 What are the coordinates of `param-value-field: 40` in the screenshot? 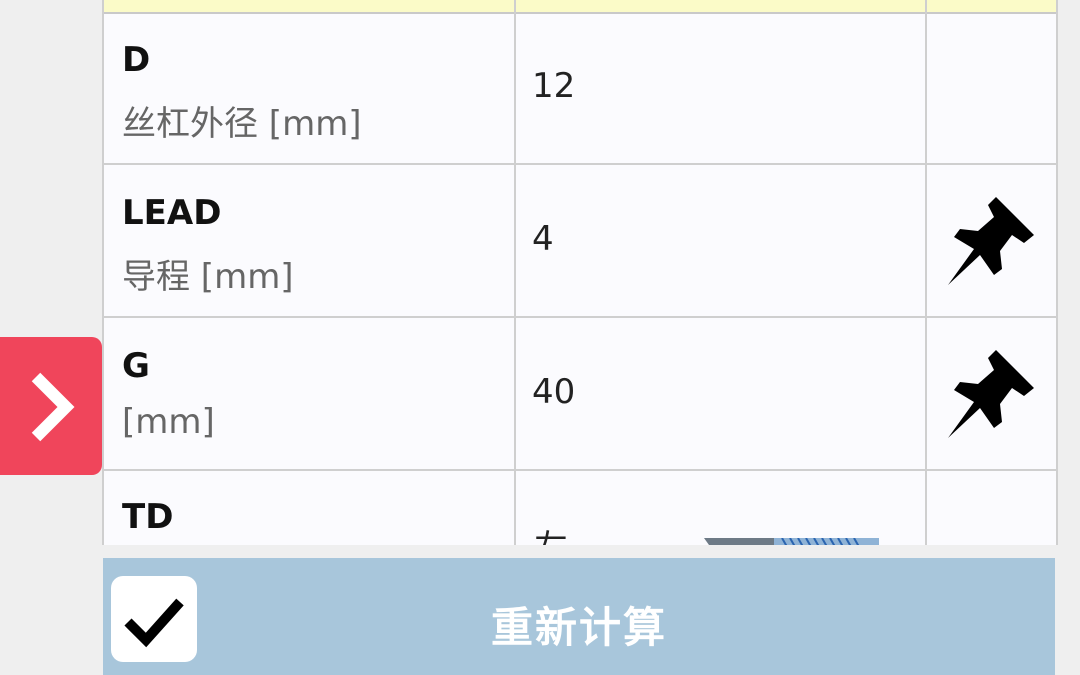 It's located at (553, 392).